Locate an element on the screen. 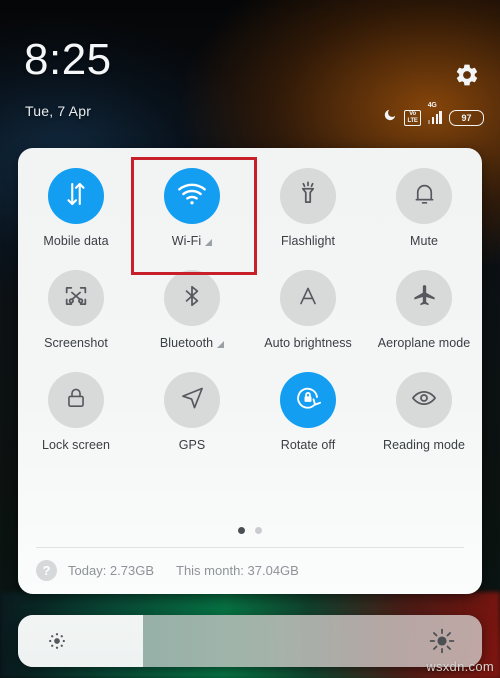 The height and width of the screenshot is (678, 500). battery-indicator: 97 is located at coordinates (466, 117).